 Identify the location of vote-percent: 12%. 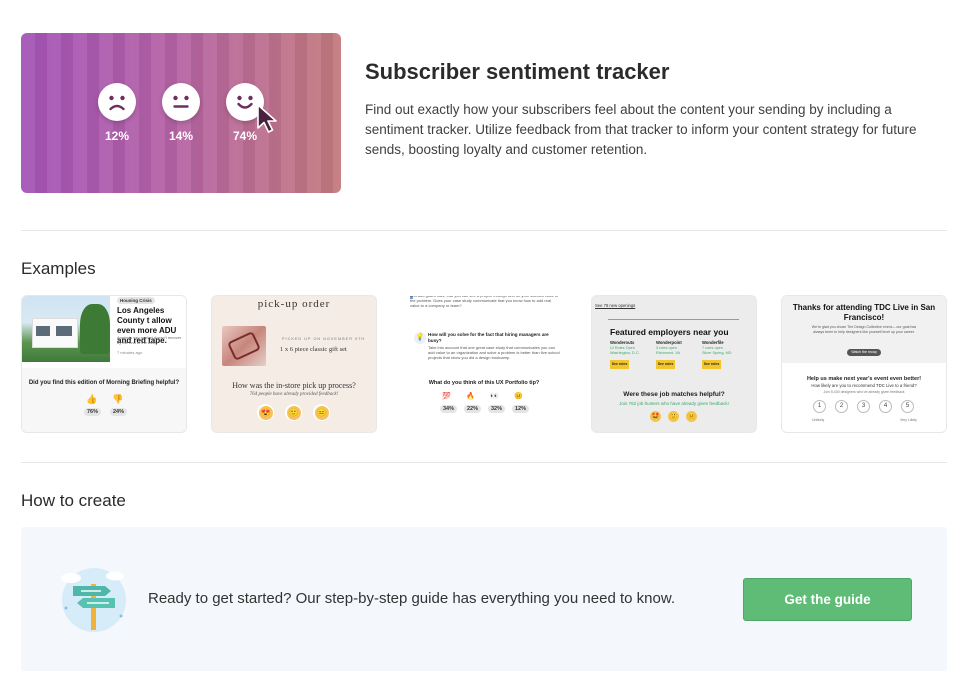
(521, 409).